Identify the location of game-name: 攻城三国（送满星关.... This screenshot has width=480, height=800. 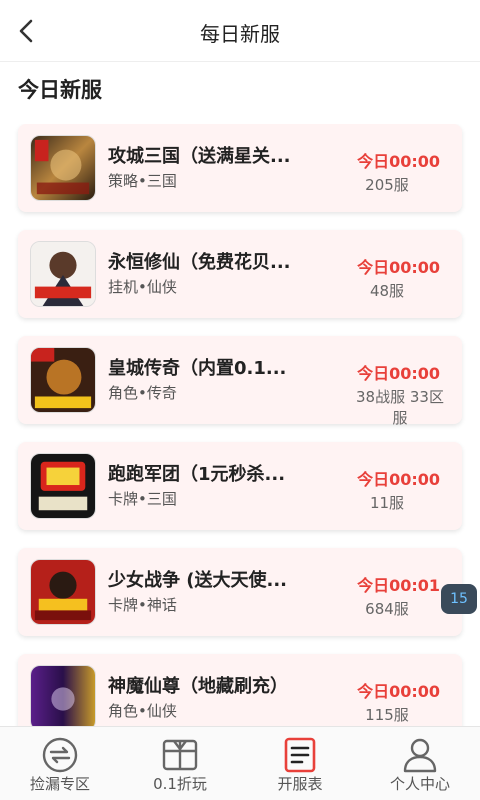
(199, 156).